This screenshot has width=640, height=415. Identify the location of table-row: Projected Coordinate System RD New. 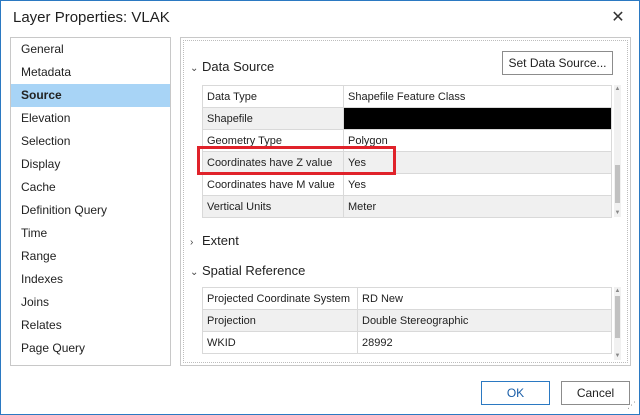
(407, 298).